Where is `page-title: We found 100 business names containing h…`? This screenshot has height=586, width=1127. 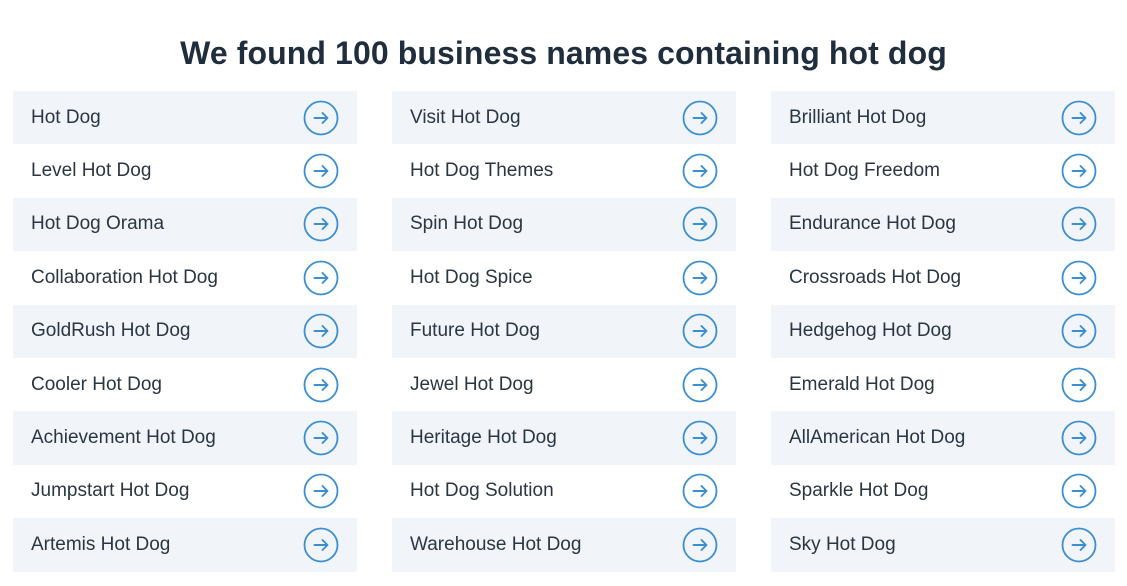 page-title: We found 100 business names containing h… is located at coordinates (563, 53).